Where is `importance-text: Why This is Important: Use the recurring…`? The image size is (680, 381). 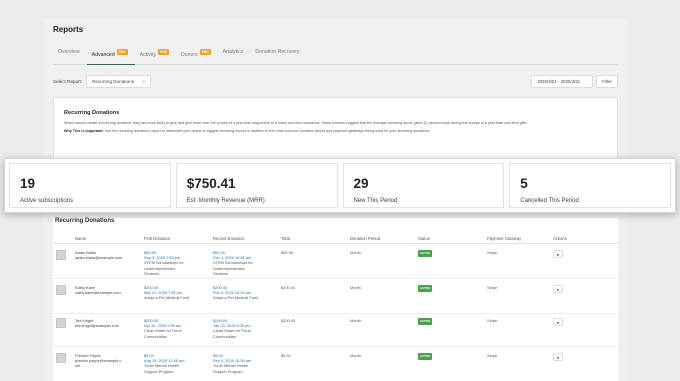 importance-text: Why This is Important: Use the recurring… is located at coordinates (247, 131).